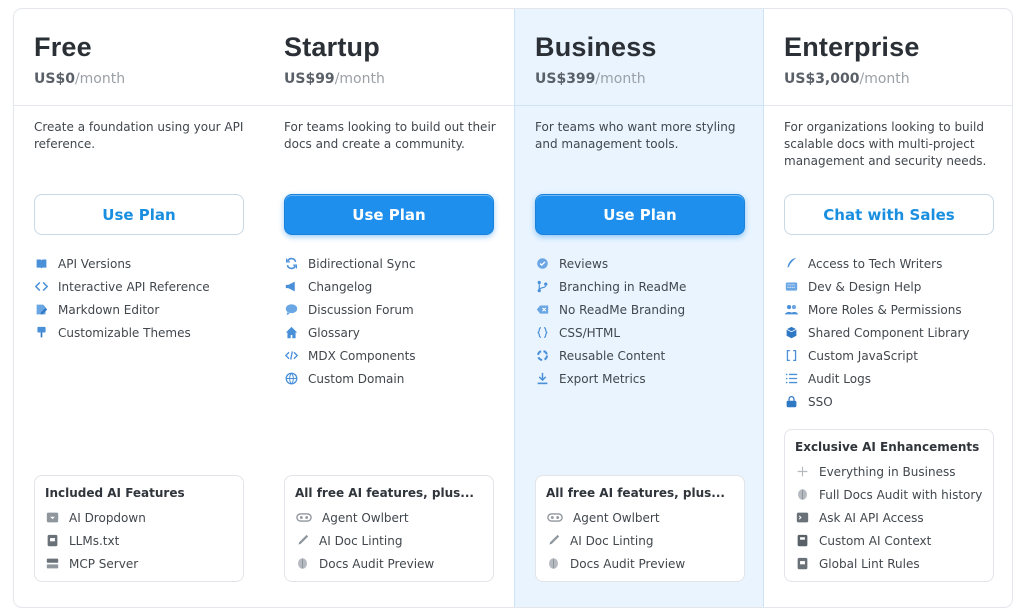  I want to click on ai-feature-label: Docs Audit Preview, so click(377, 563).